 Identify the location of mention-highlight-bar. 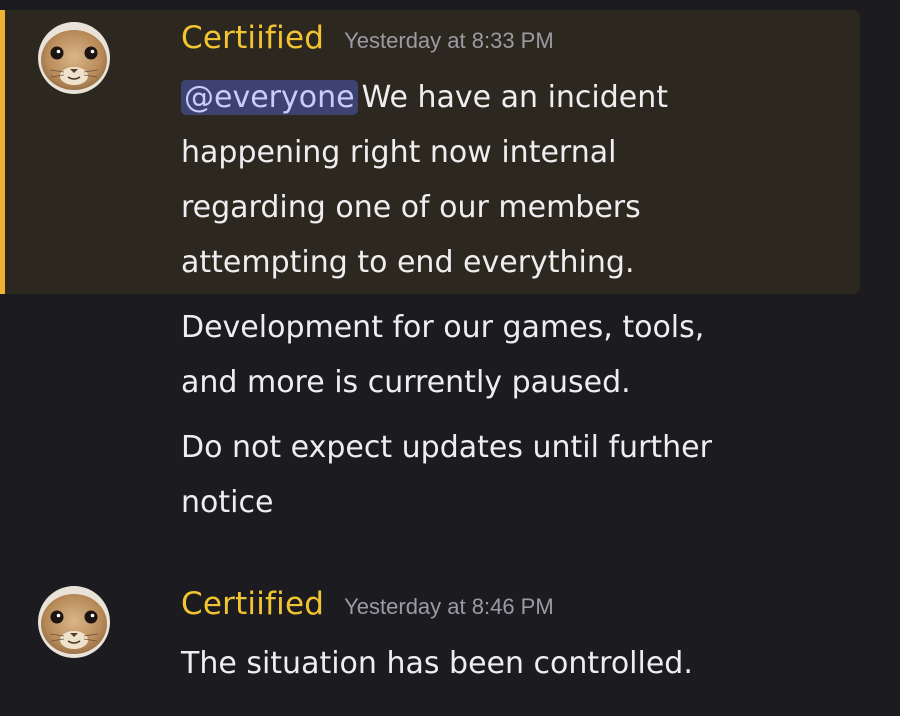
(2, 152).